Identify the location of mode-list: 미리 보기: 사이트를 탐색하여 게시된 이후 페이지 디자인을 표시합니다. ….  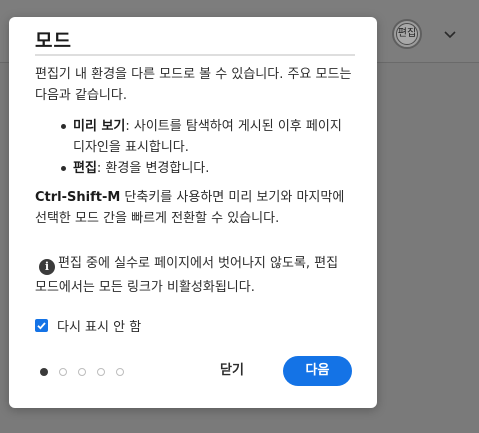
(207, 147).